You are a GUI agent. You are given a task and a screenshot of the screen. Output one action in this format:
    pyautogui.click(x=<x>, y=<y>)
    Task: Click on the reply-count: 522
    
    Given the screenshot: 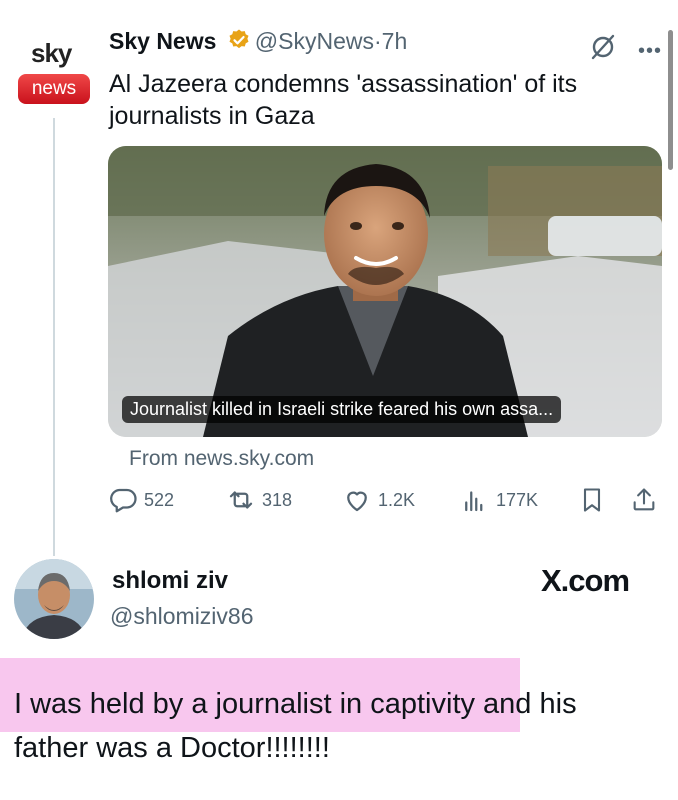 What is the action you would take?
    pyautogui.click(x=159, y=499)
    